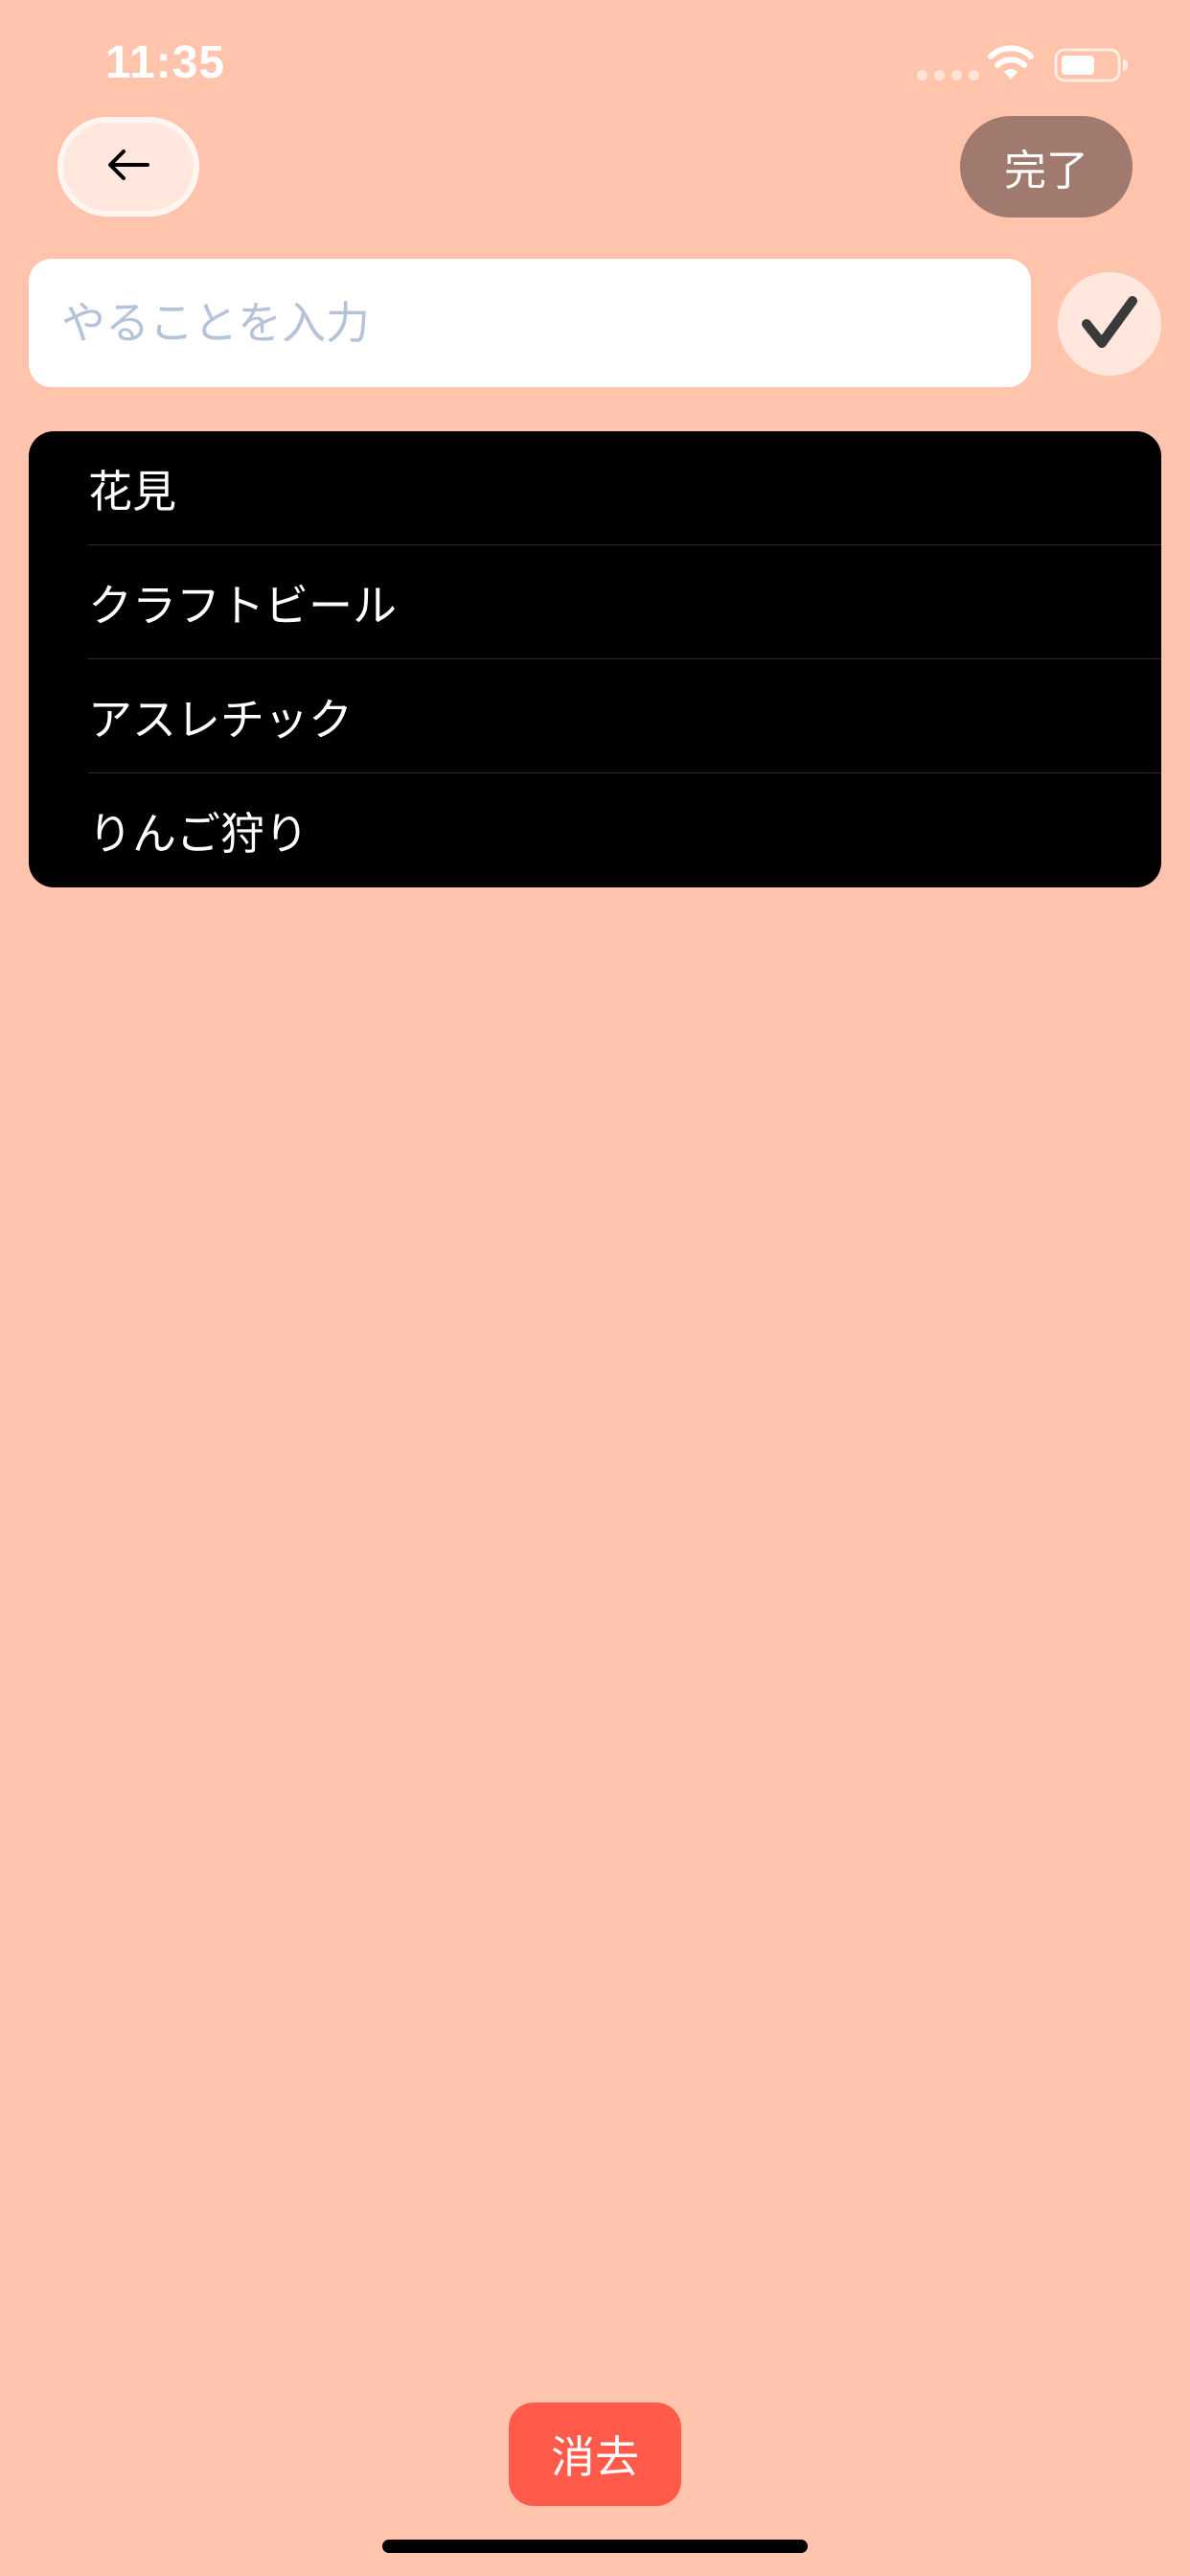 The image size is (1190, 2576). I want to click on list-item: りんご狩り, so click(595, 830).